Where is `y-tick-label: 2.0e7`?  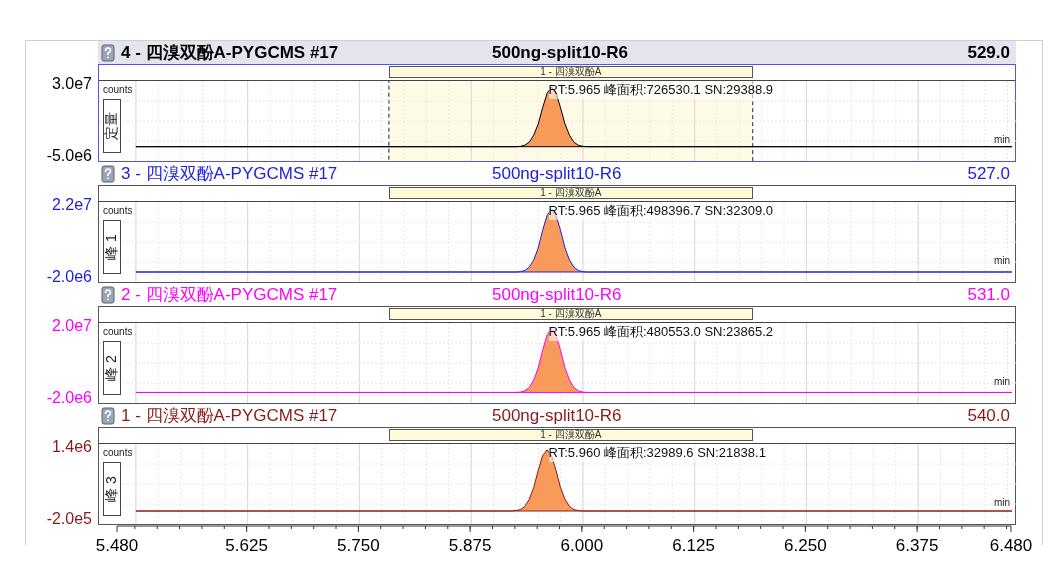
y-tick-label: 2.0e7 is located at coordinates (71, 326).